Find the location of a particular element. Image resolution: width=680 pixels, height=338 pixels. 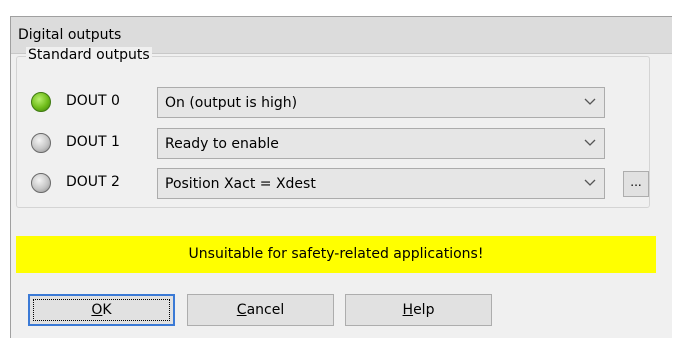

ok-button: OK is located at coordinates (101, 310).